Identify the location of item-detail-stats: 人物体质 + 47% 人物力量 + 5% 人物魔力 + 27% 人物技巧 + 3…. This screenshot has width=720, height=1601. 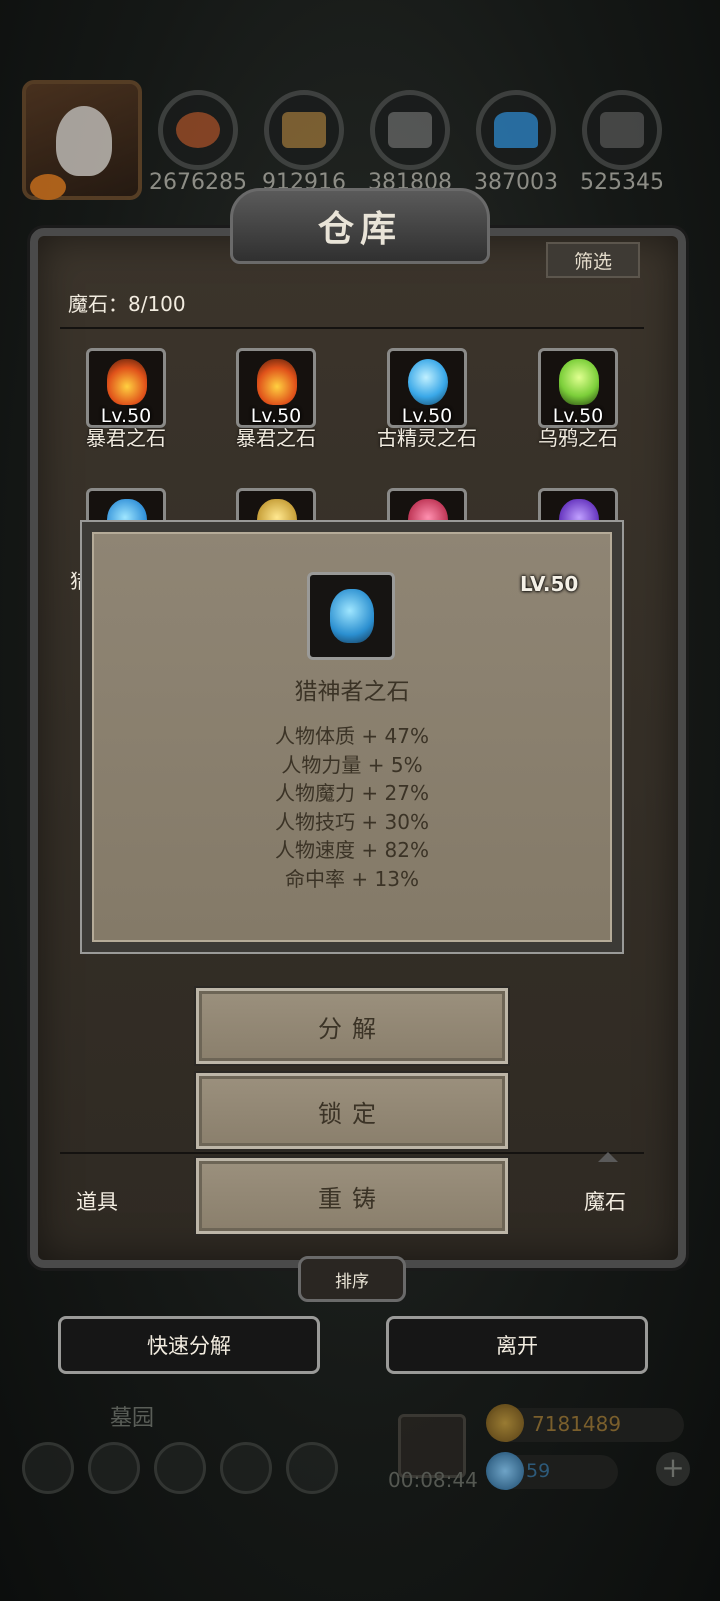
(352, 807).